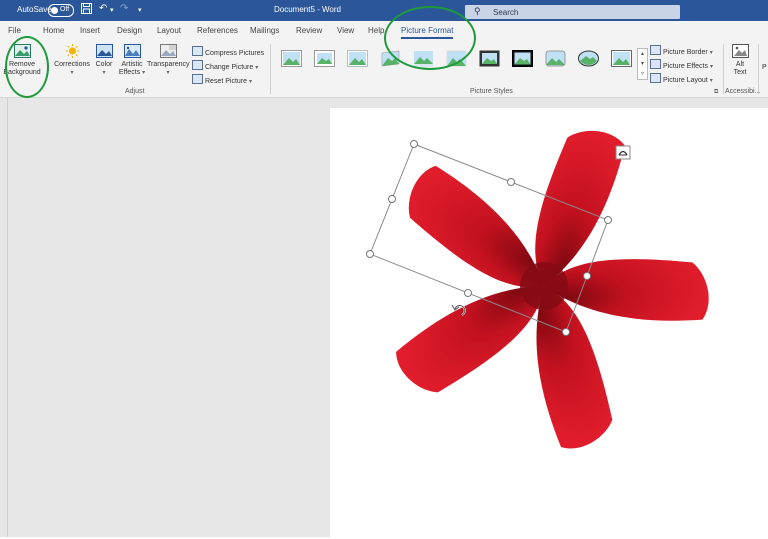  I want to click on transparency-icon, so click(168, 51).